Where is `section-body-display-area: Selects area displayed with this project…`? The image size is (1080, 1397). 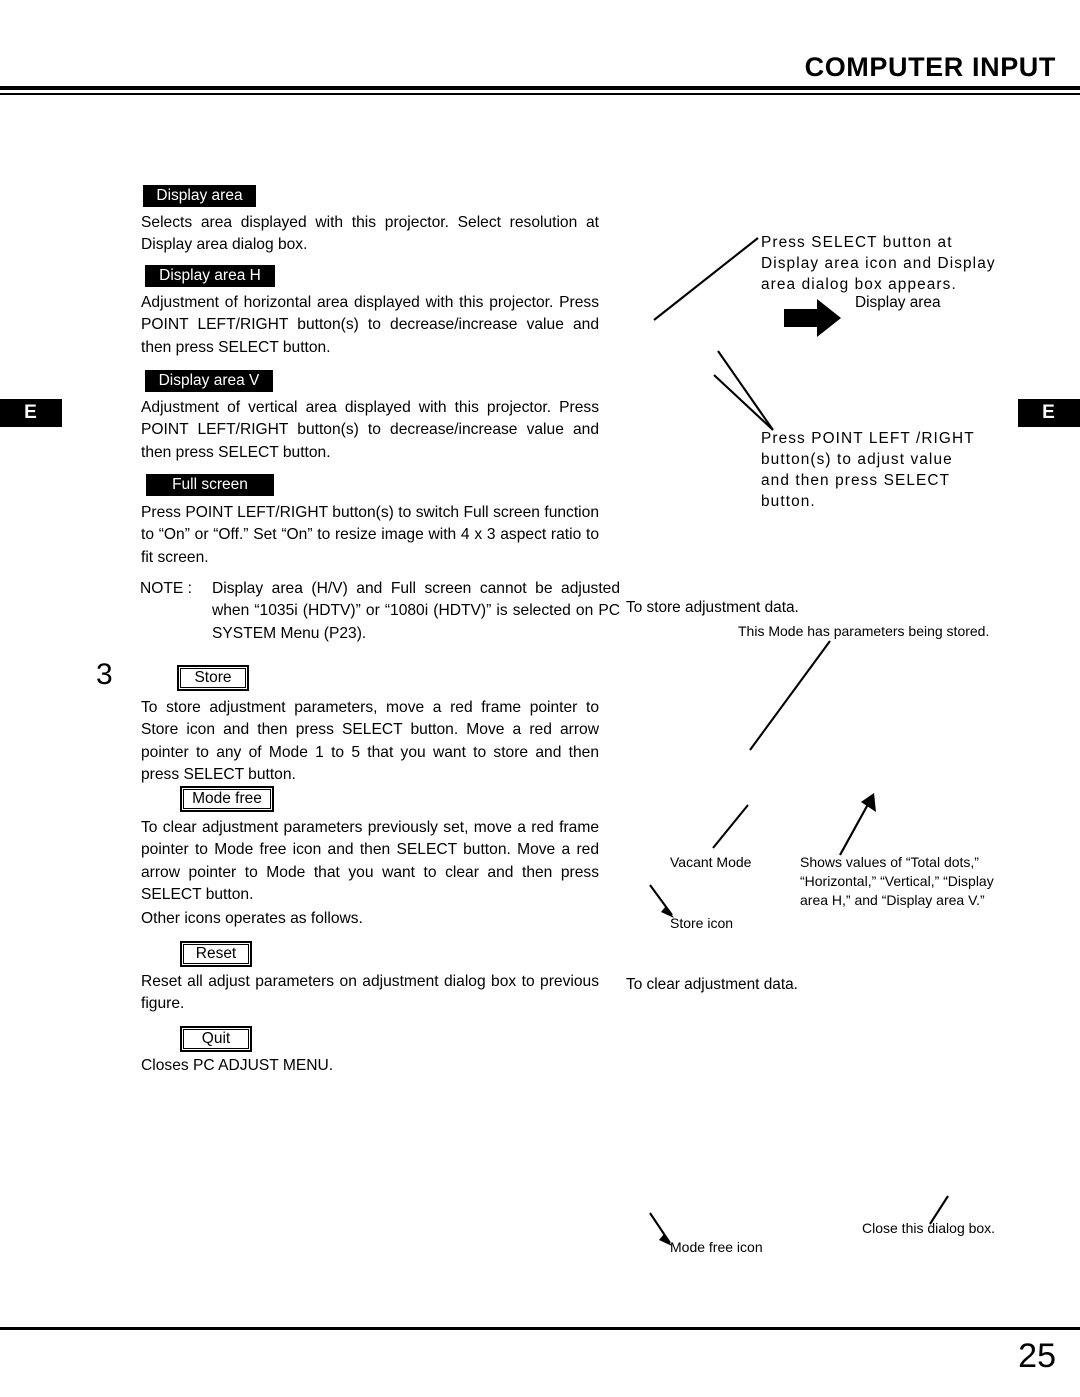 section-body-display-area: Selects area displayed with this project… is located at coordinates (370, 234).